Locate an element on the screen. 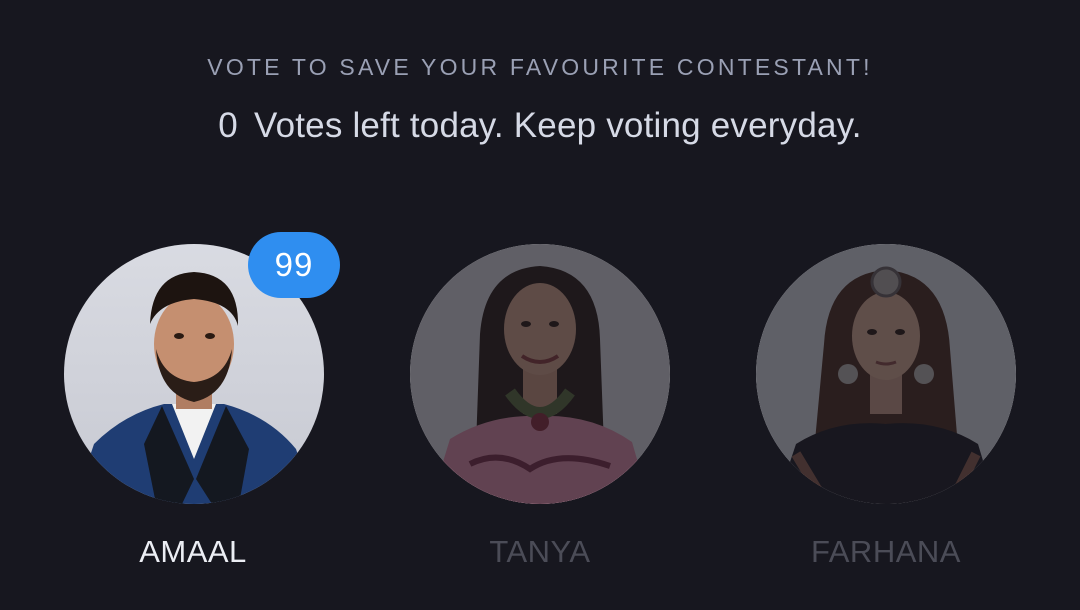  farhana-portrait-image is located at coordinates (886, 374).